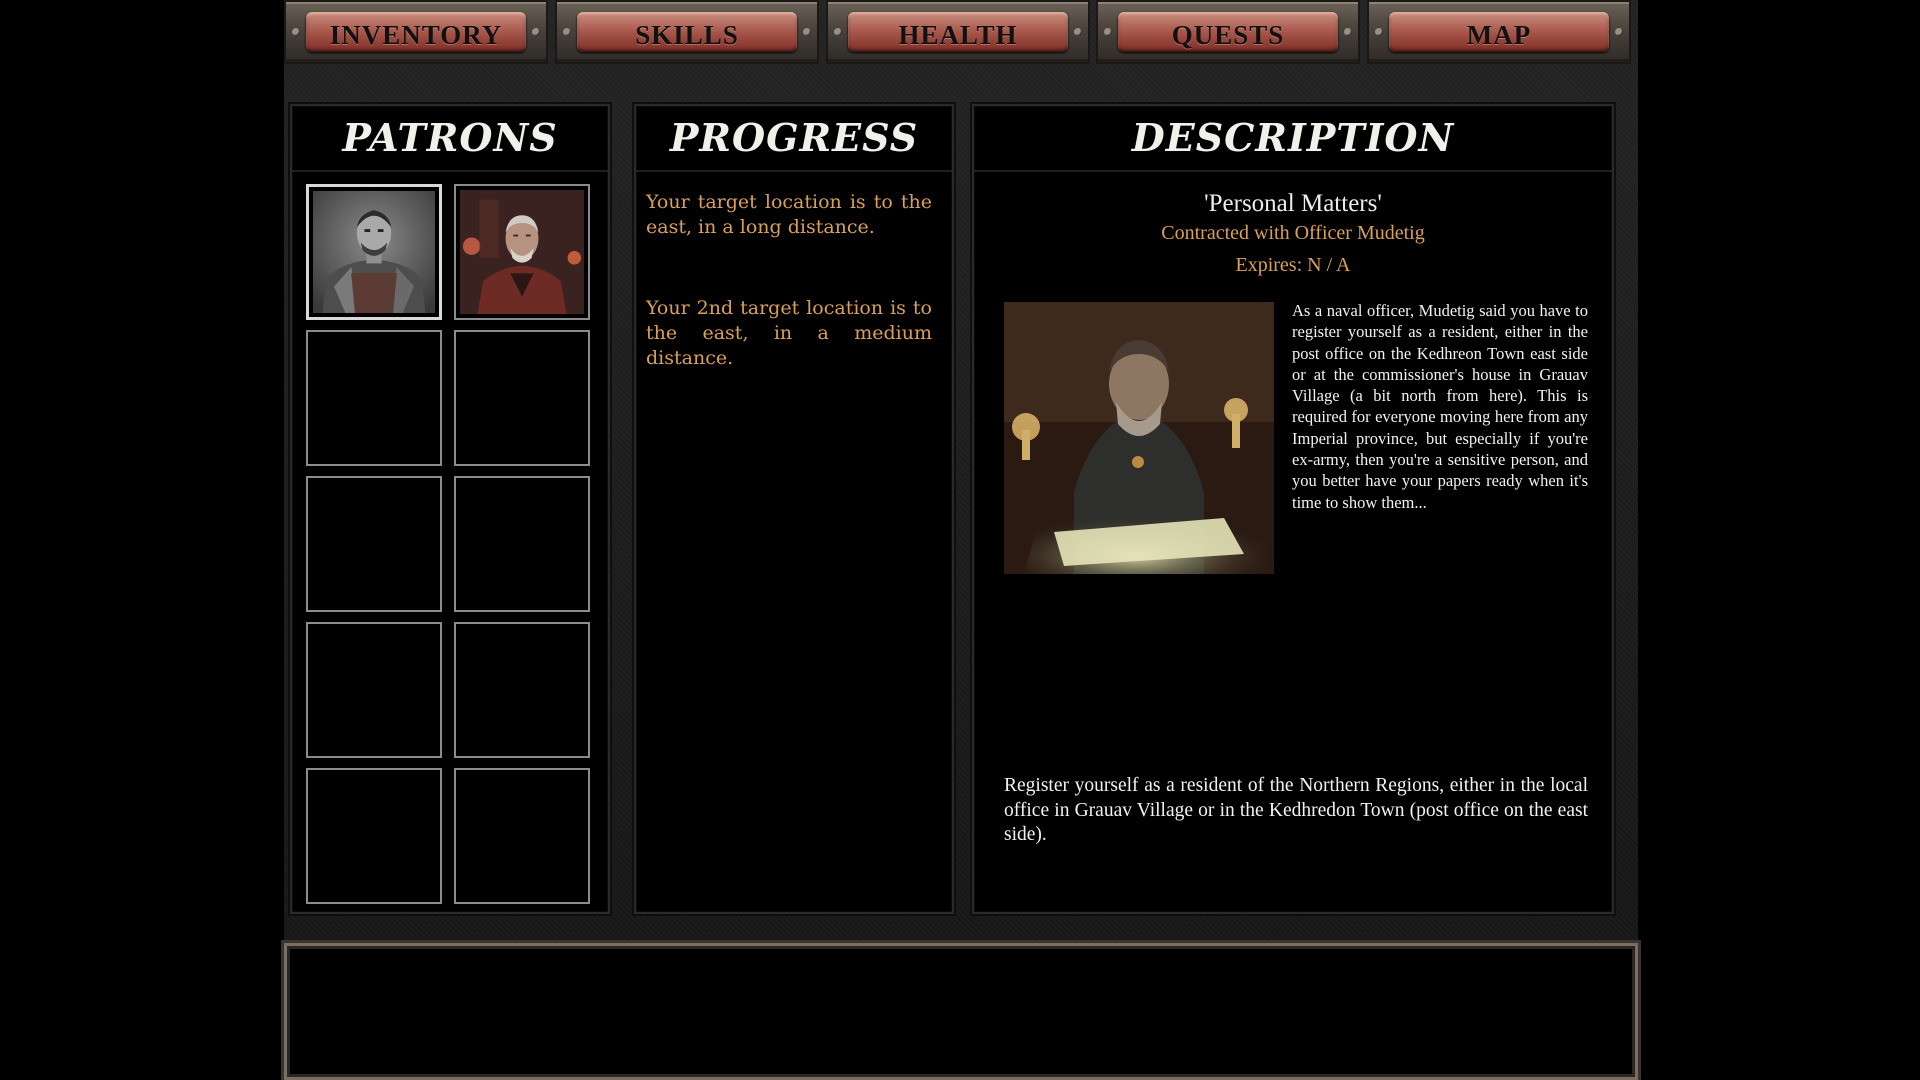 This screenshot has width=1920, height=1080. Describe the element at coordinates (687, 35) in the screenshot. I see `tab-label: SKILLS` at that location.